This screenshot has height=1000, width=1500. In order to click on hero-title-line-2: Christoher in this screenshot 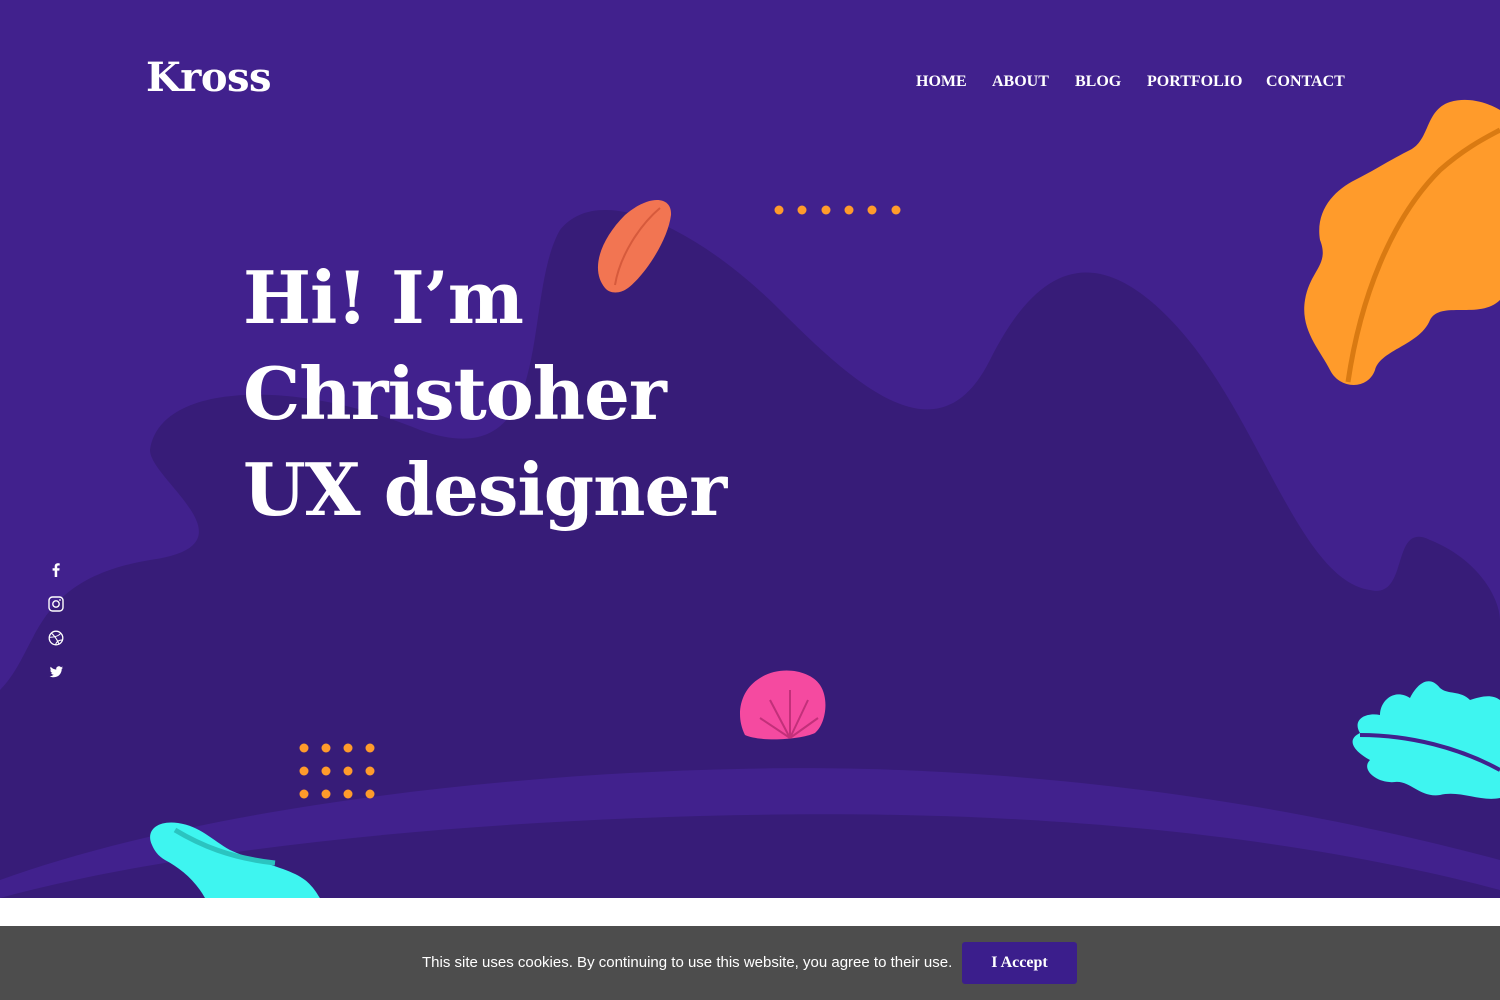, I will do `click(455, 393)`.